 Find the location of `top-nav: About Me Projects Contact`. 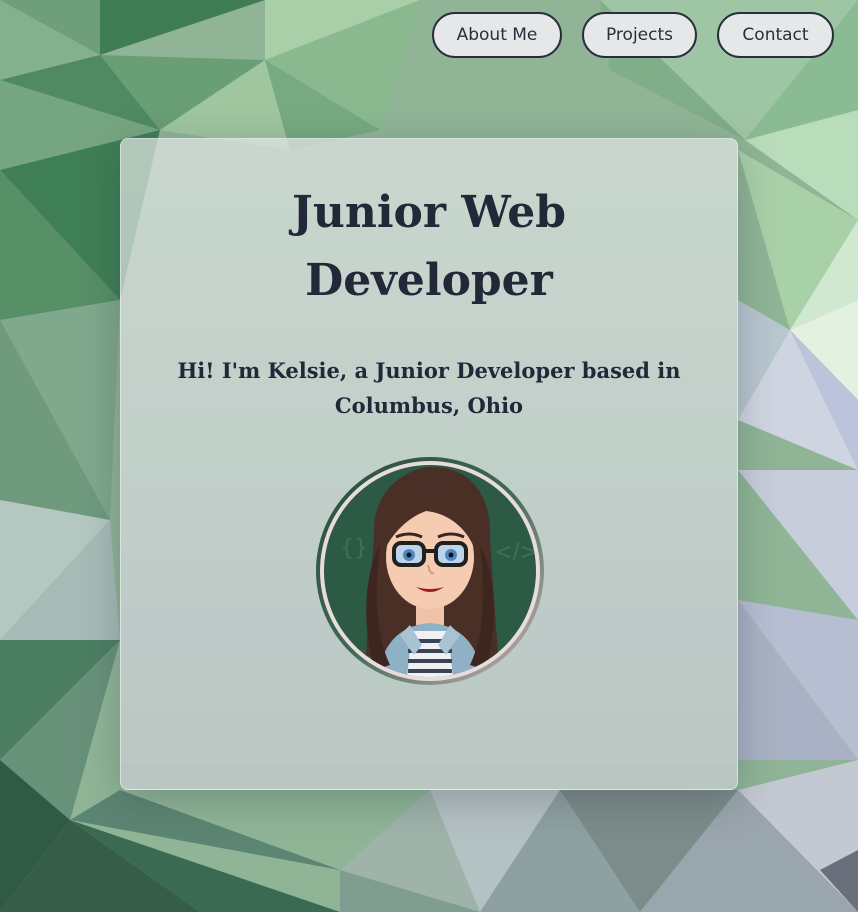

top-nav: About Me Projects Contact is located at coordinates (633, 35).